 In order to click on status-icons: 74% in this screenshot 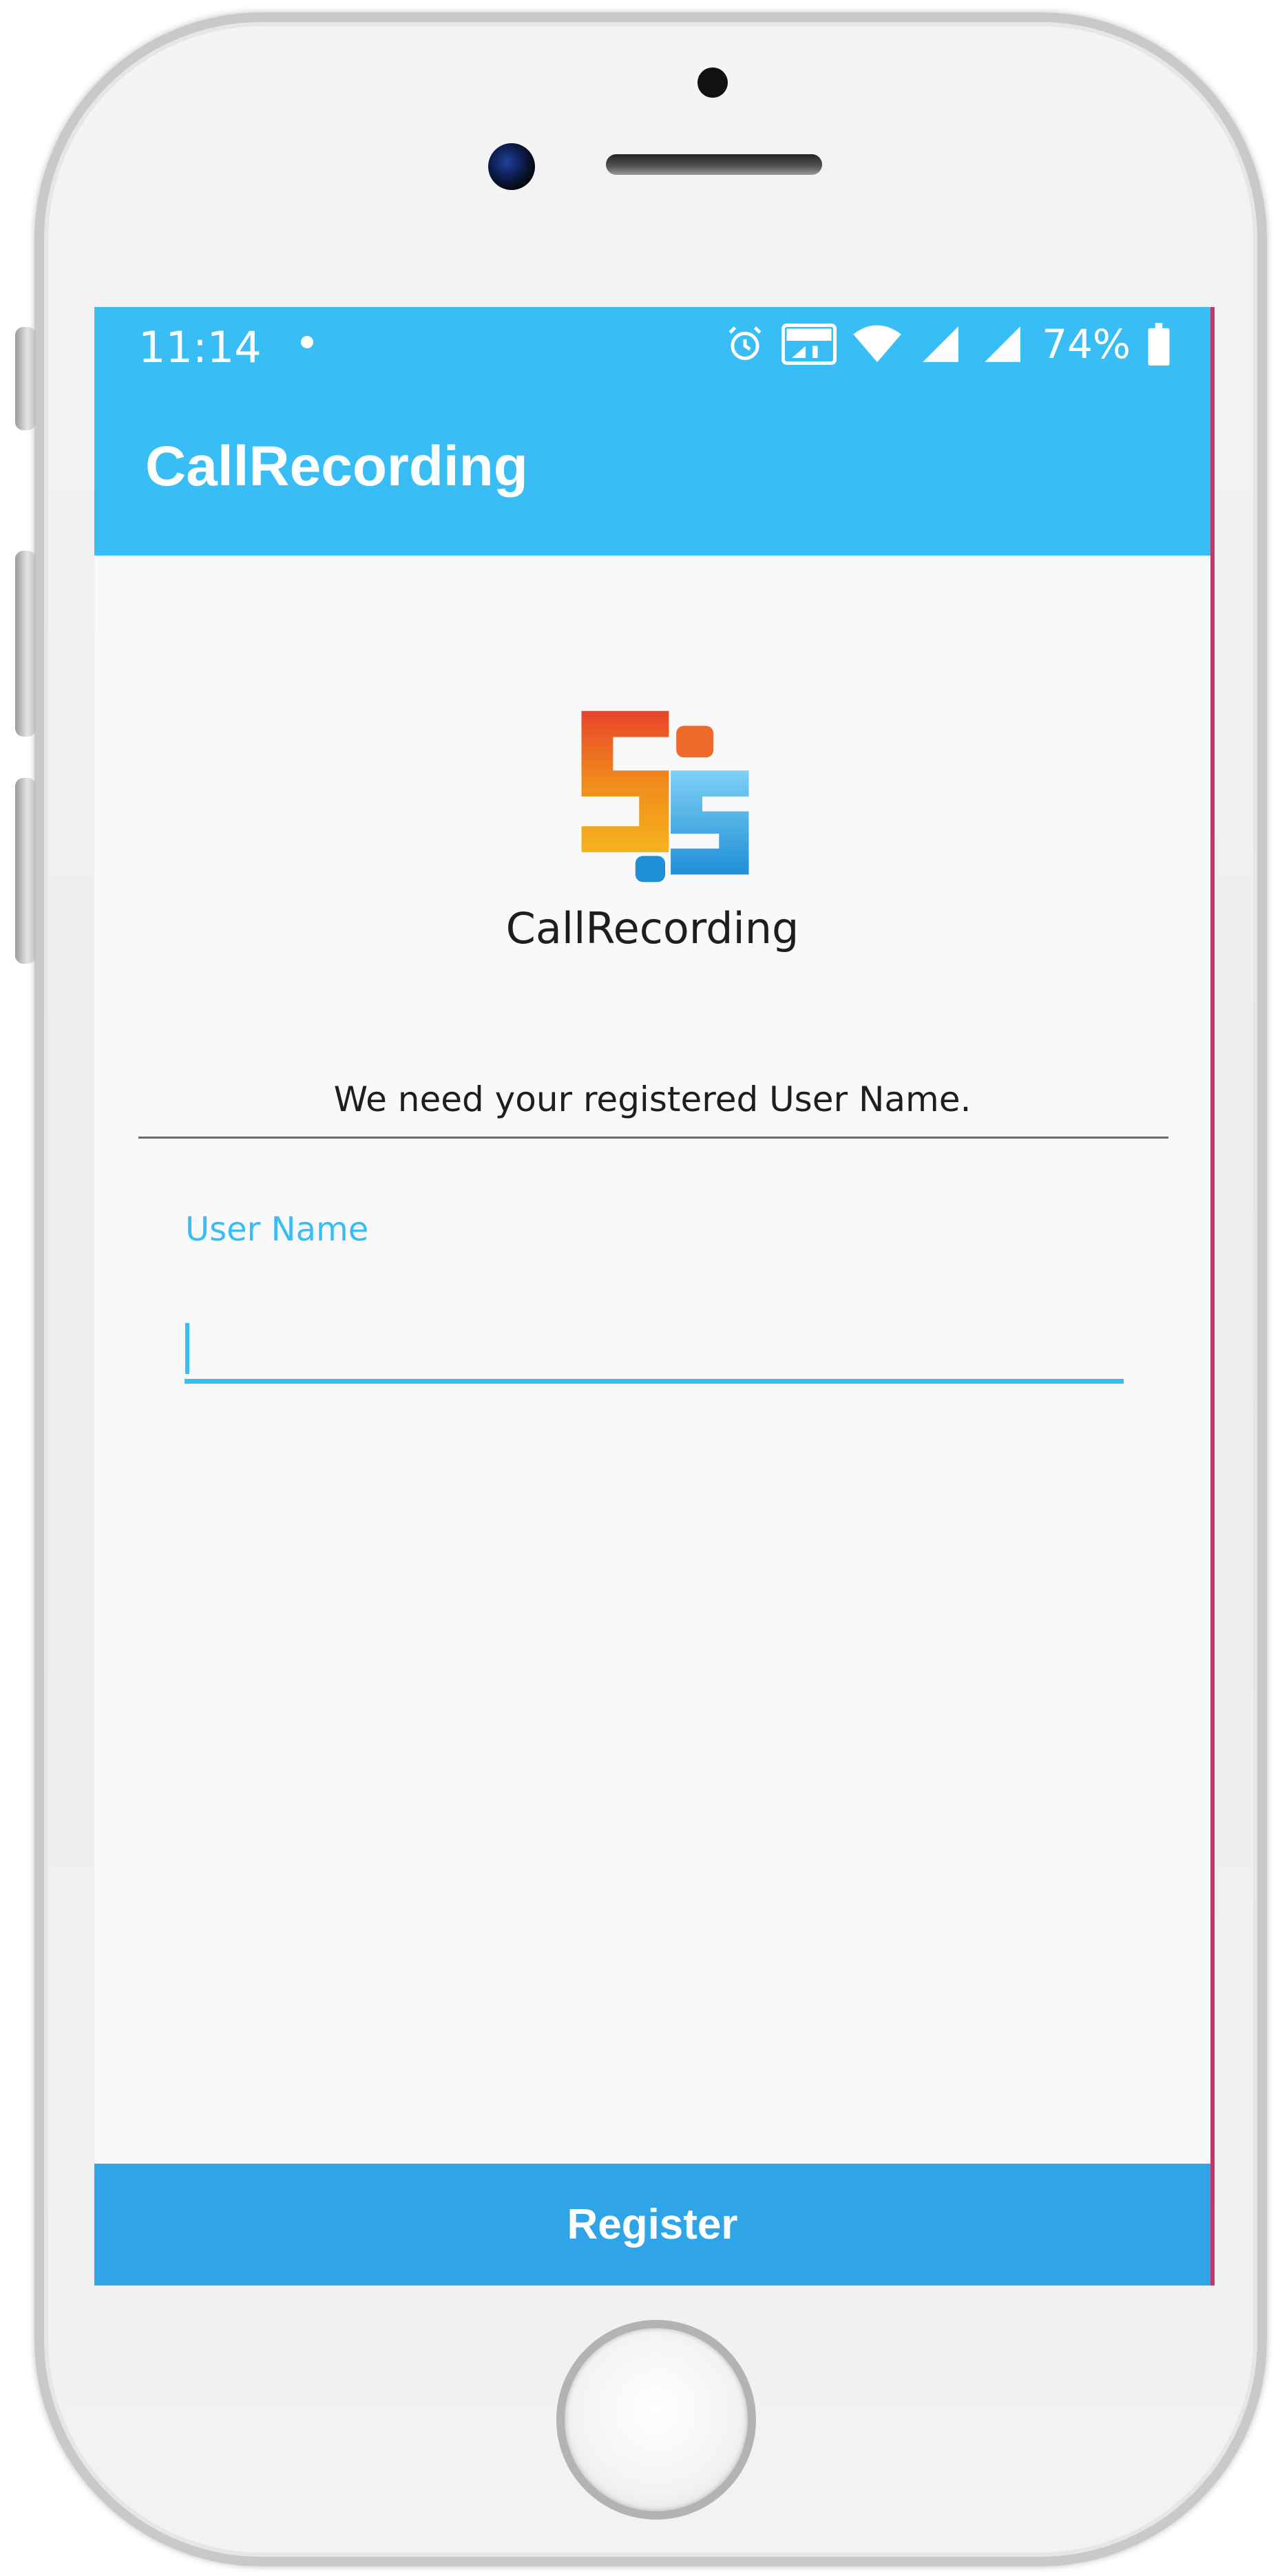, I will do `click(948, 345)`.